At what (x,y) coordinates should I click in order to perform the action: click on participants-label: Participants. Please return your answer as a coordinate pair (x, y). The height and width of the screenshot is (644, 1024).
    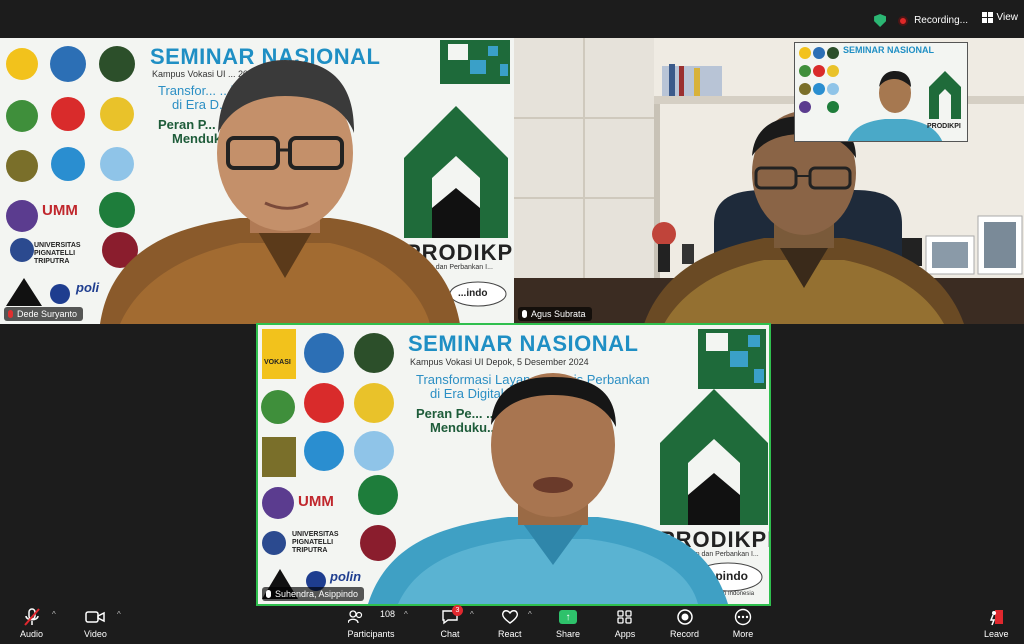
    Looking at the image, I should click on (371, 634).